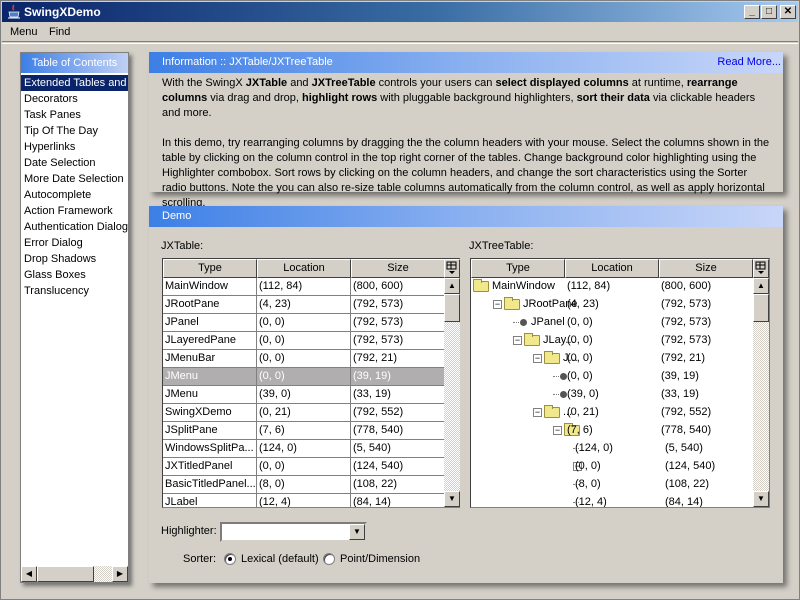 The image size is (800, 600). I want to click on sorter-point-dimension-radio, so click(329, 559).